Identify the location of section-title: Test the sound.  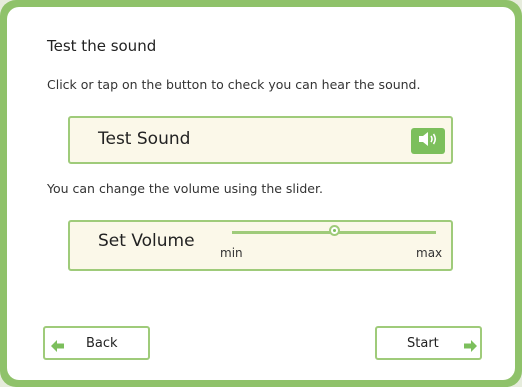
(102, 46).